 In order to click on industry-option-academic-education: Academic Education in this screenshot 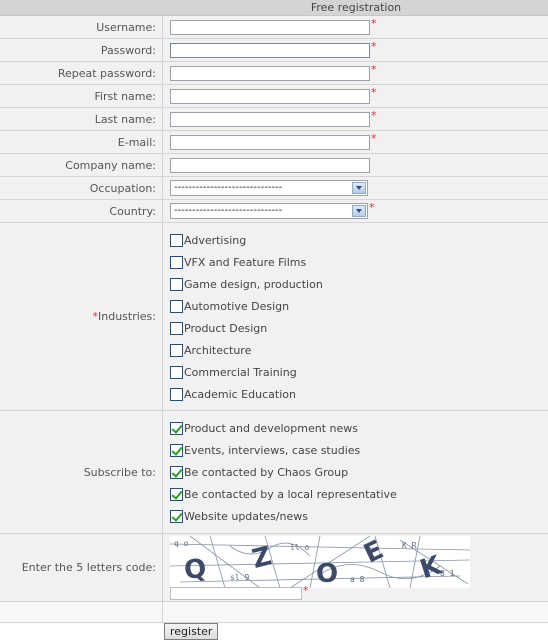, I will do `click(233, 394)`.